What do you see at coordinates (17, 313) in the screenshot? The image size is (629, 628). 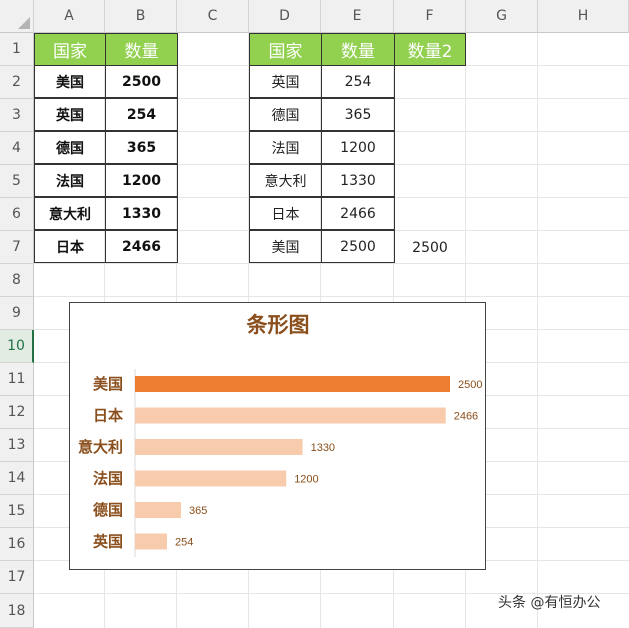 I see `row-header-9: 9` at bounding box center [17, 313].